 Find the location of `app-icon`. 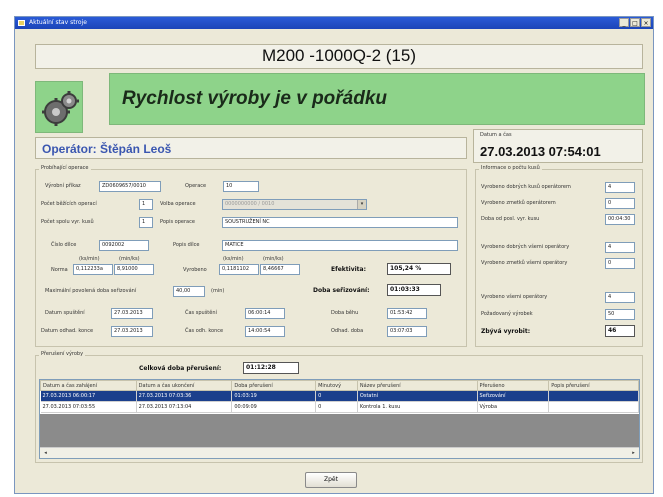

app-icon is located at coordinates (21, 23).